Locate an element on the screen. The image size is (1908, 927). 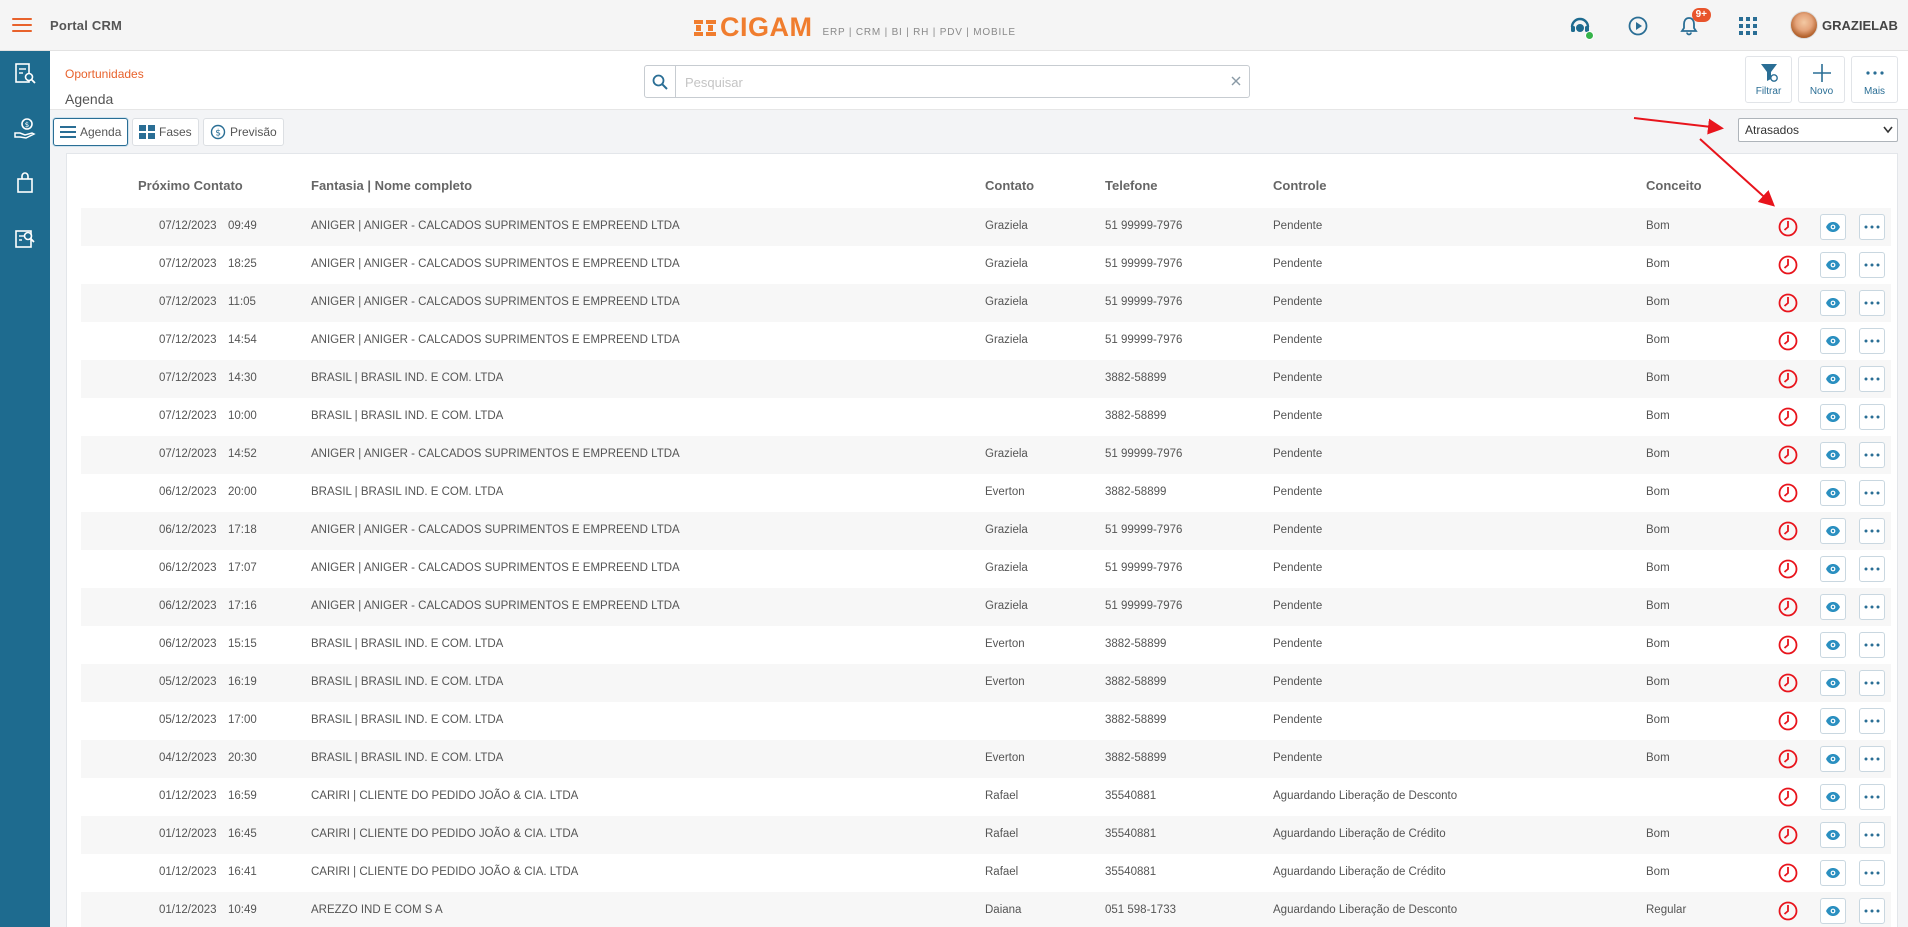
breadcrumb: Oportunidades is located at coordinates (104, 74).